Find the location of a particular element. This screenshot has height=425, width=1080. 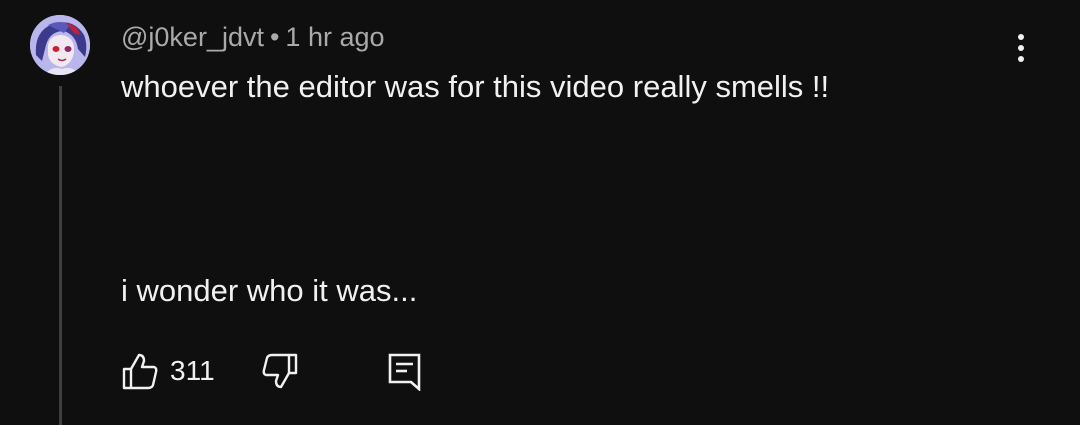

like-button is located at coordinates (140, 371).